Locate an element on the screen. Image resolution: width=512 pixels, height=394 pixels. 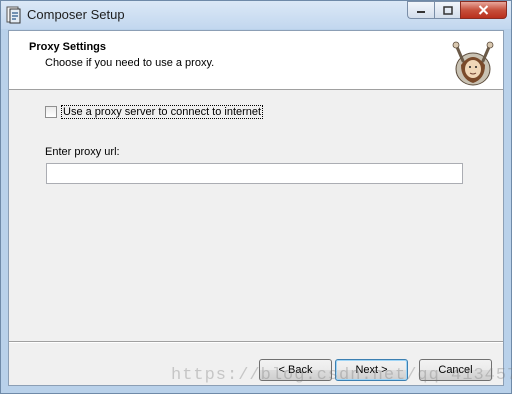
minimize-button is located at coordinates (420, 10).